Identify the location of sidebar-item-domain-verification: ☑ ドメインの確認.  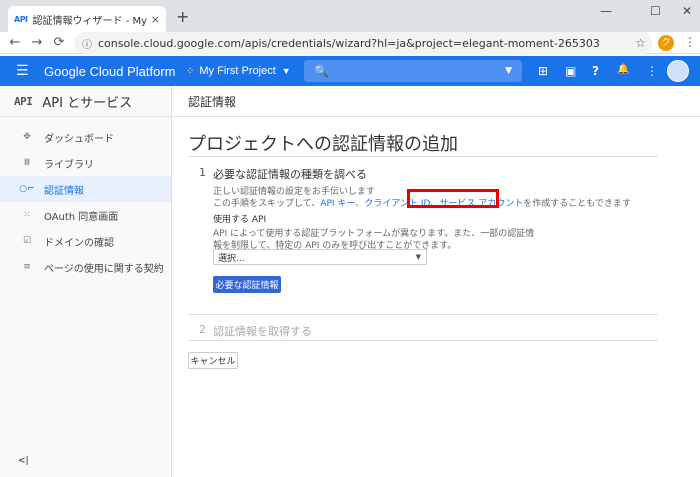
(85, 241).